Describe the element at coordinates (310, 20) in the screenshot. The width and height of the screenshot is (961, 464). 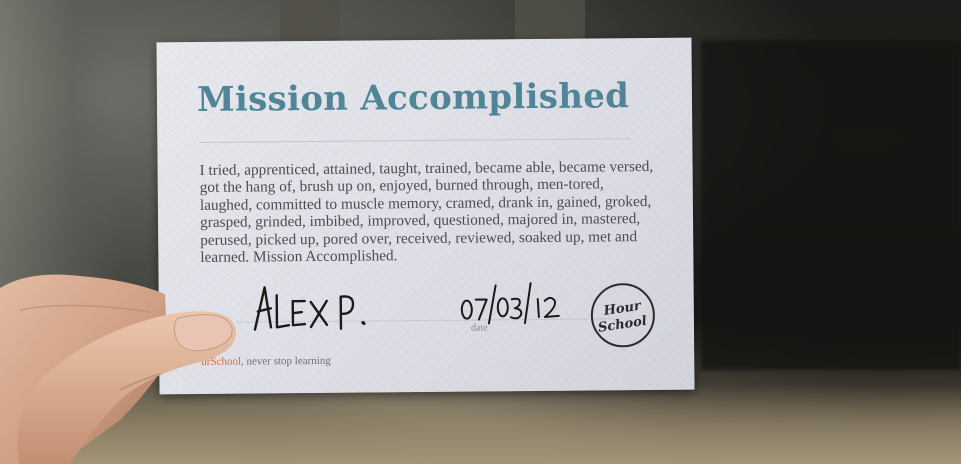
I see `background-frame-left` at that location.